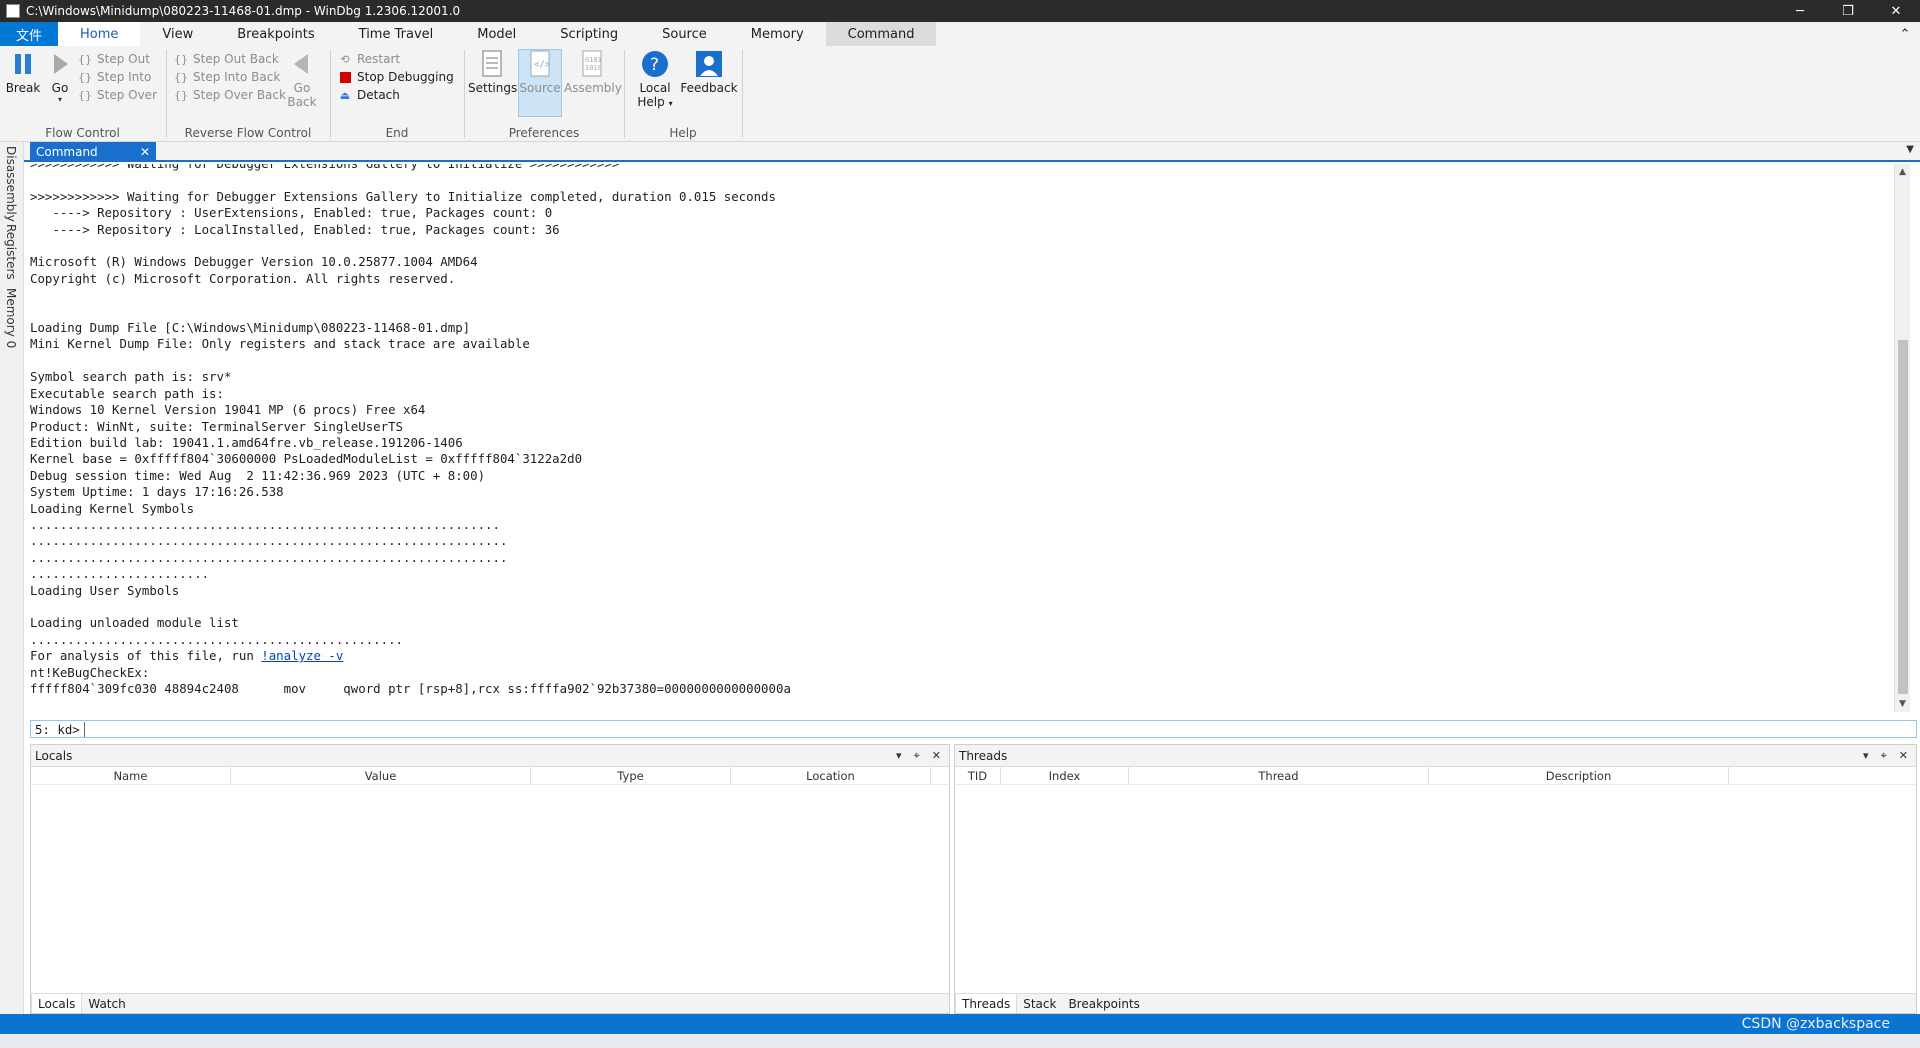 This screenshot has height=1048, width=1920. What do you see at coordinates (145, 152) in the screenshot?
I see `close-command-tab-icon: ✕` at bounding box center [145, 152].